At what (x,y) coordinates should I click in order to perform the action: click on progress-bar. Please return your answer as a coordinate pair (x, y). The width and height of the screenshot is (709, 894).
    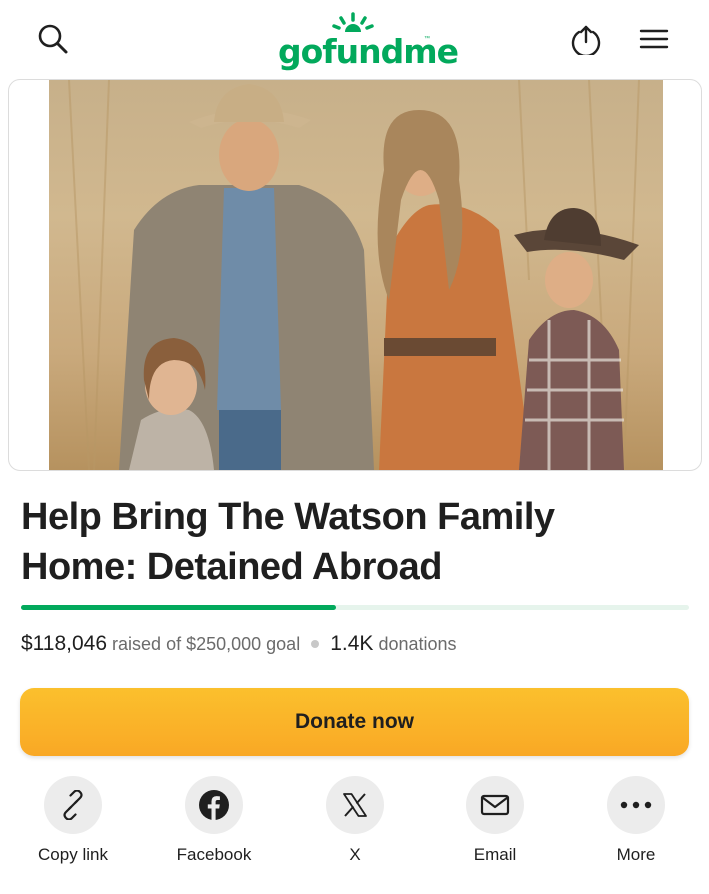
    Looking at the image, I should click on (355, 607).